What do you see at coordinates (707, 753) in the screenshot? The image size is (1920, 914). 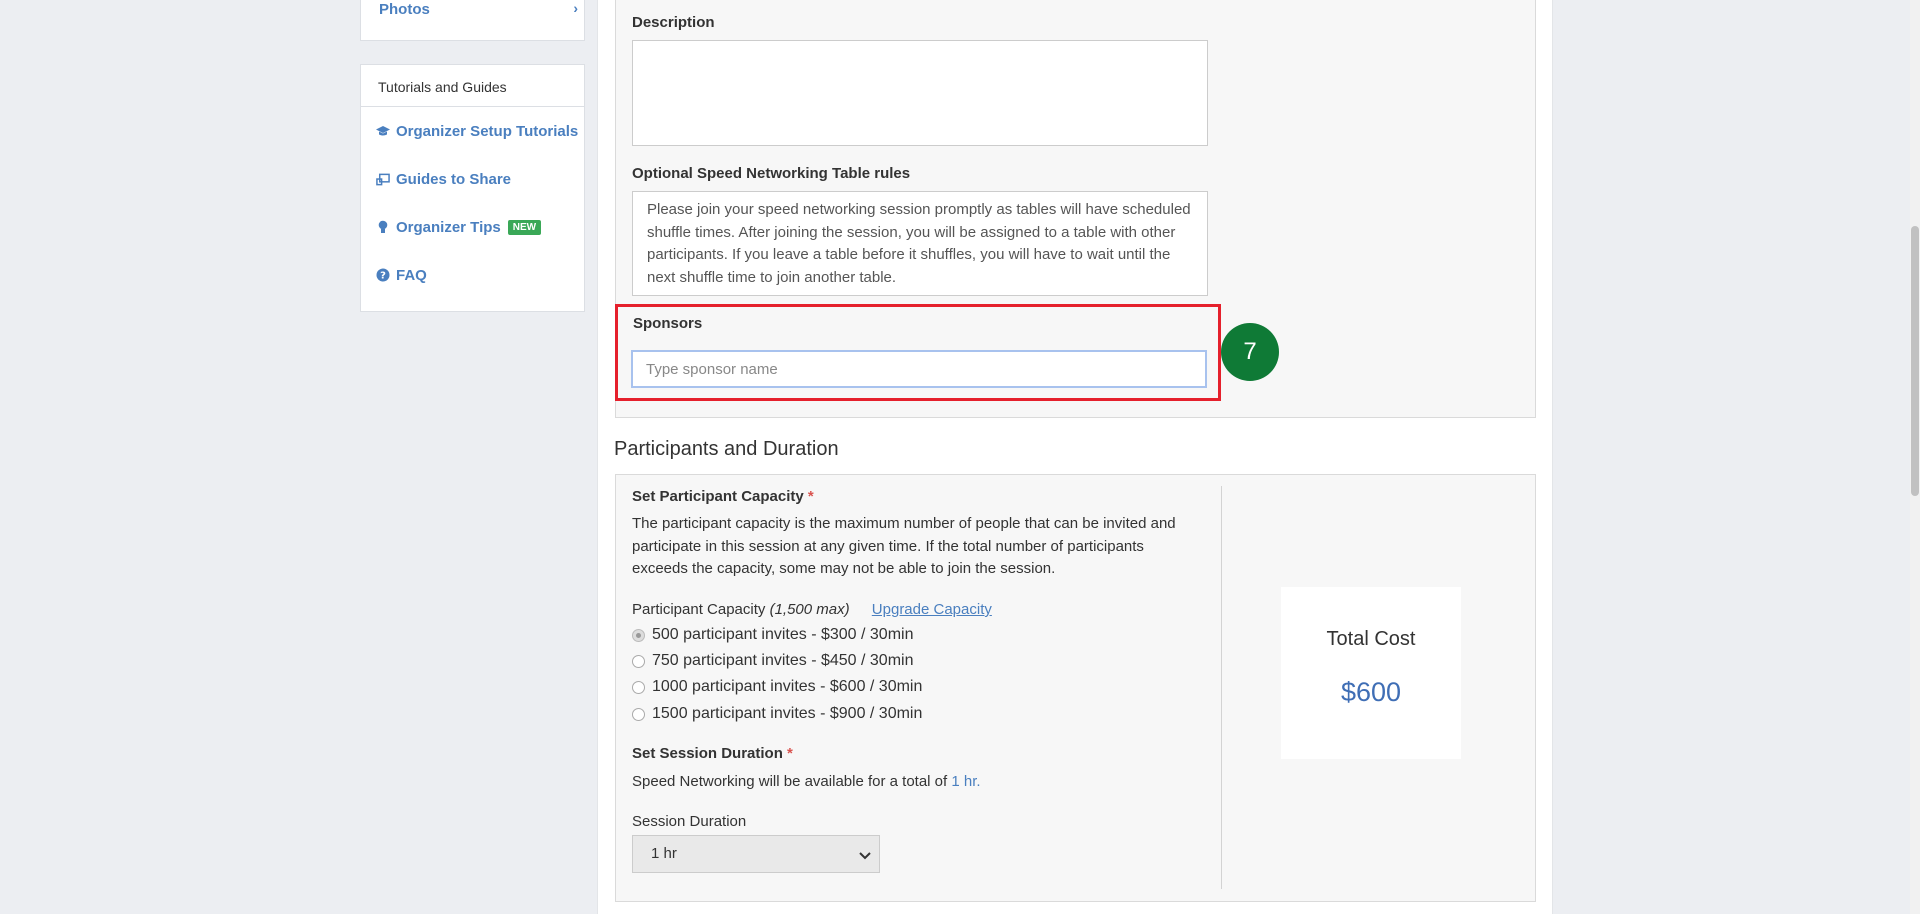 I see `duration-title-text: Set Session Duration` at bounding box center [707, 753].